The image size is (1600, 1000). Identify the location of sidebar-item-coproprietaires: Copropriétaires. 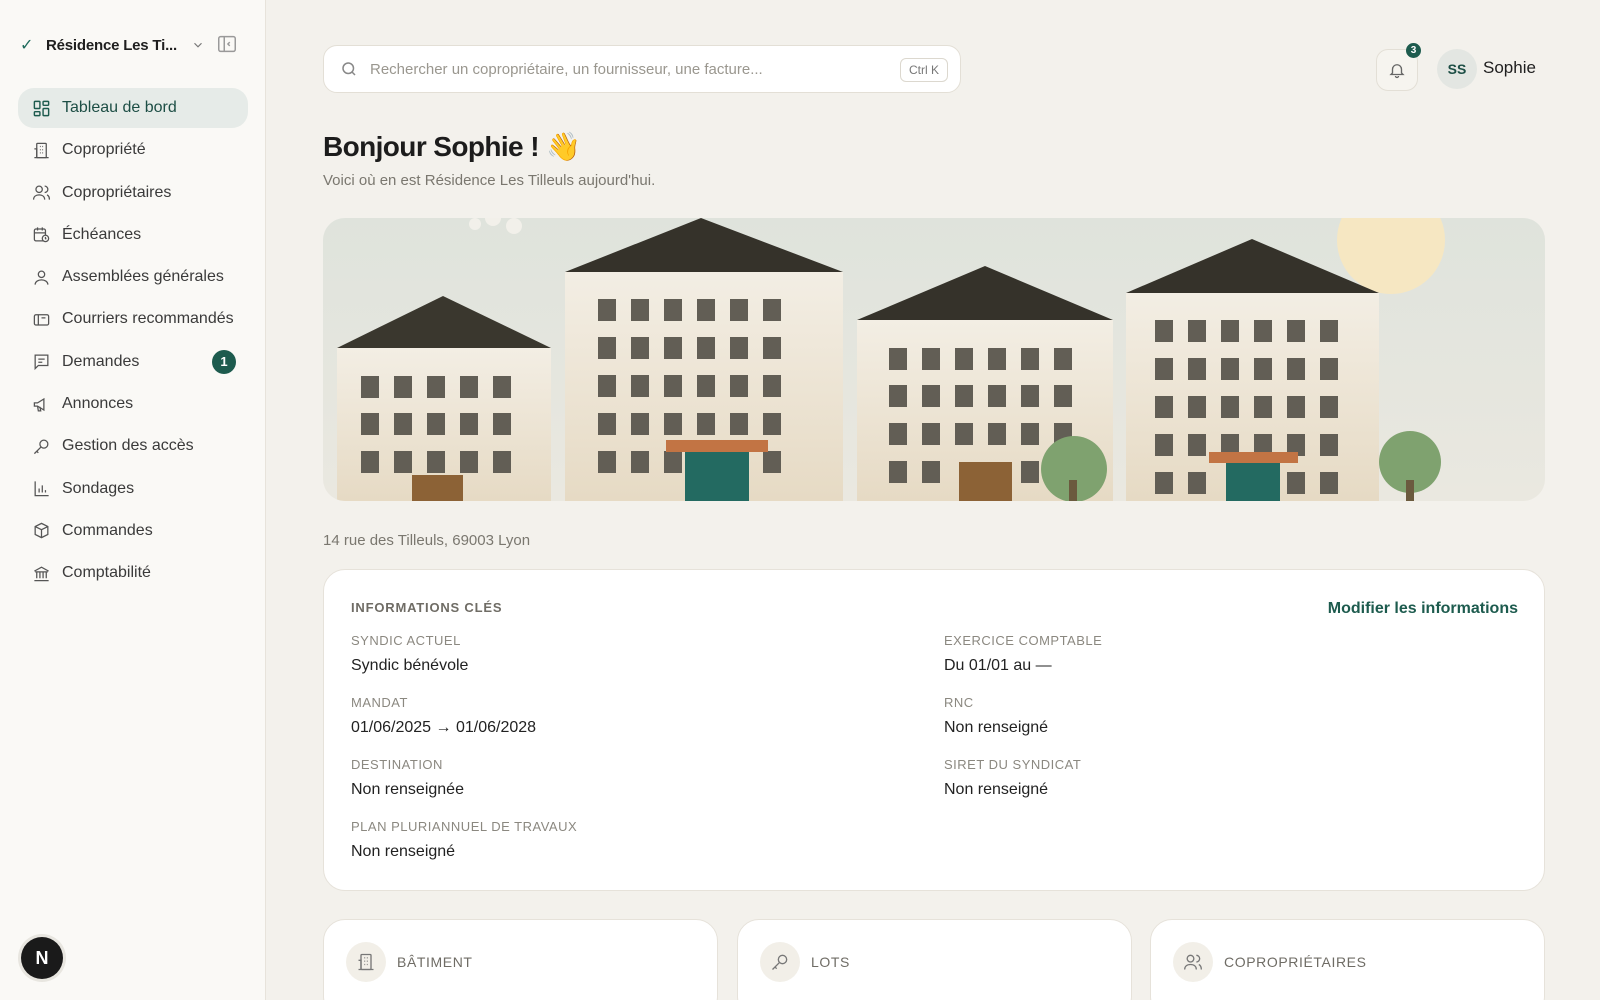
(133, 193).